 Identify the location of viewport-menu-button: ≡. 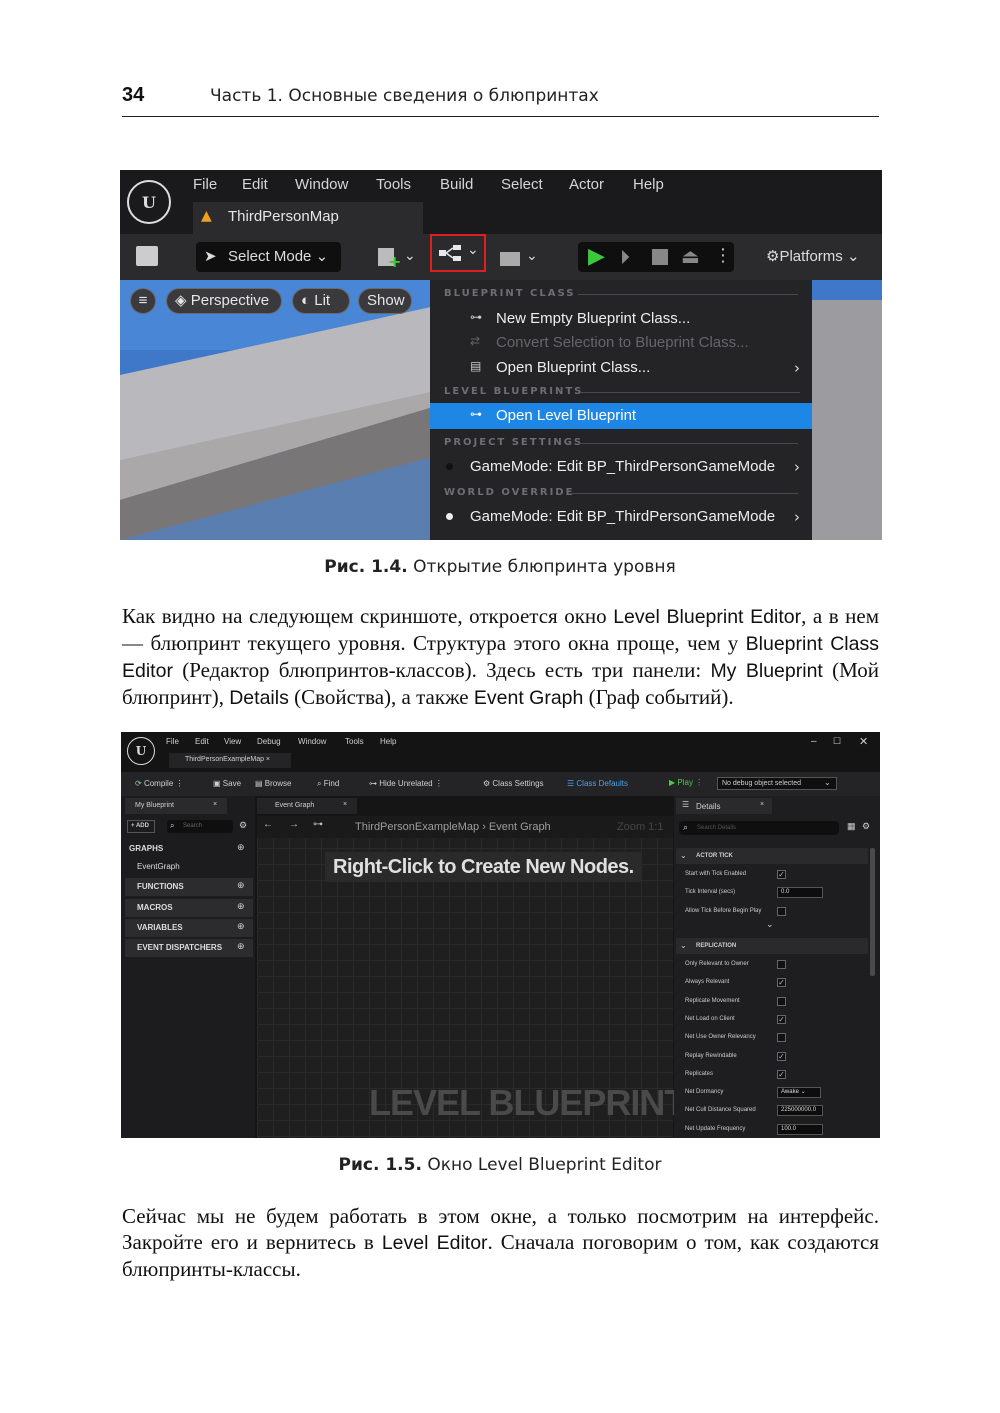
(143, 301).